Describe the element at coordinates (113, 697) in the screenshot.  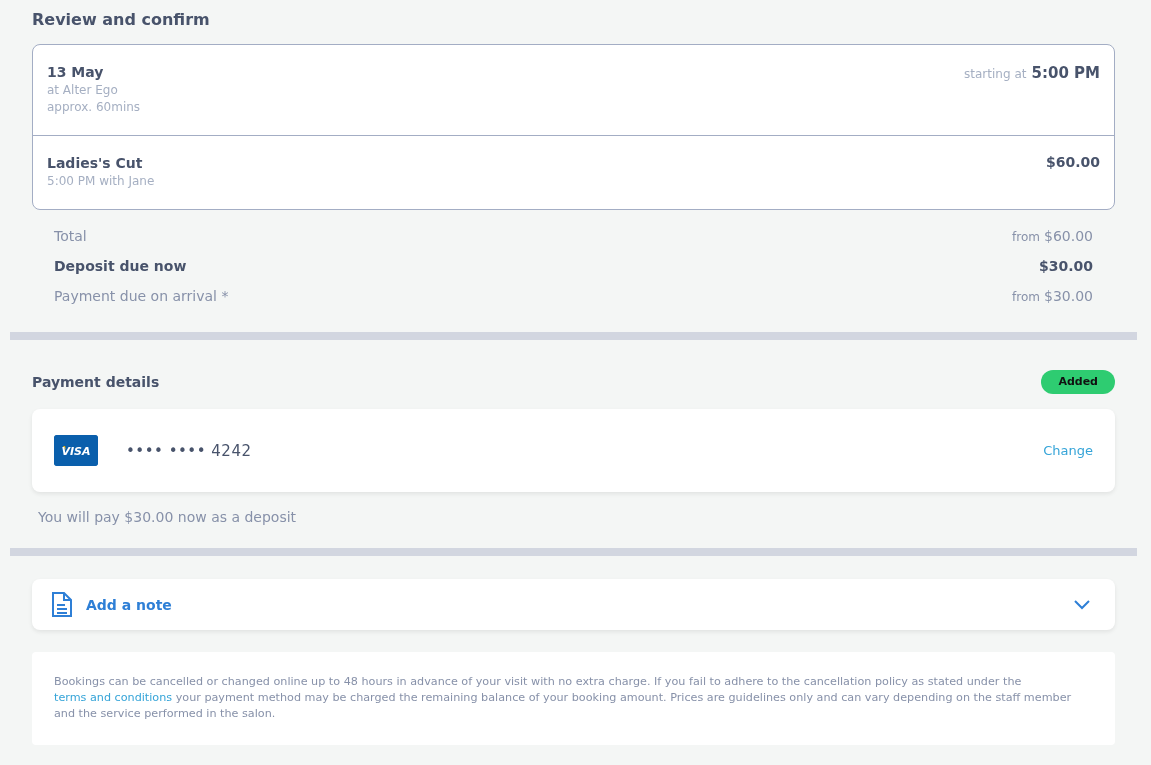
I see `terms-link: terms and conditions` at that location.